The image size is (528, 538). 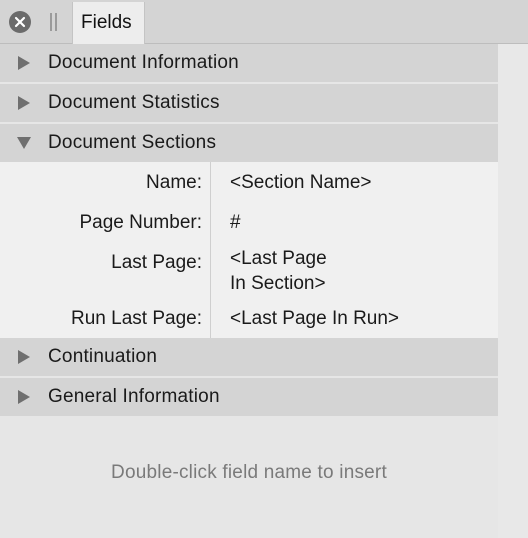 What do you see at coordinates (249, 103) in the screenshot?
I see `section-document-statistics: Document Statistics` at bounding box center [249, 103].